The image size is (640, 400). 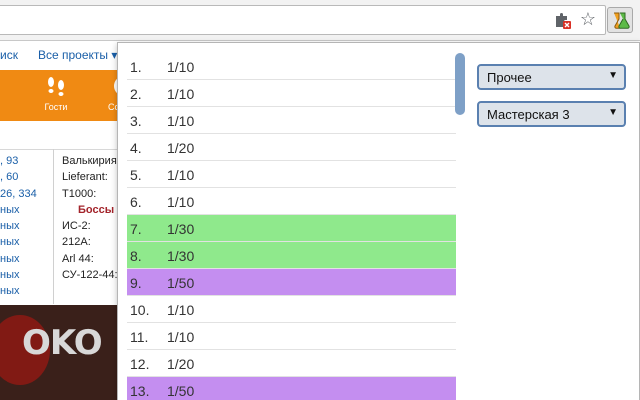 I want to click on stat-line: , 60, so click(x=9, y=177).